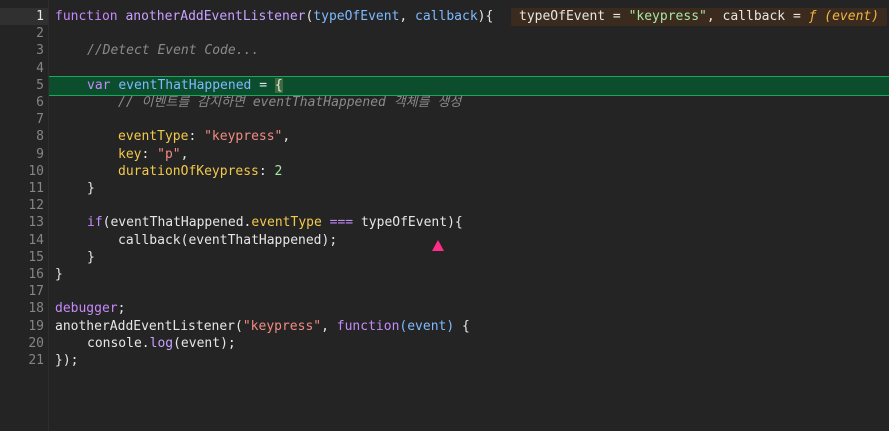 The width and height of the screenshot is (889, 431). What do you see at coordinates (24, 240) in the screenshot?
I see `line-number-14: 14` at bounding box center [24, 240].